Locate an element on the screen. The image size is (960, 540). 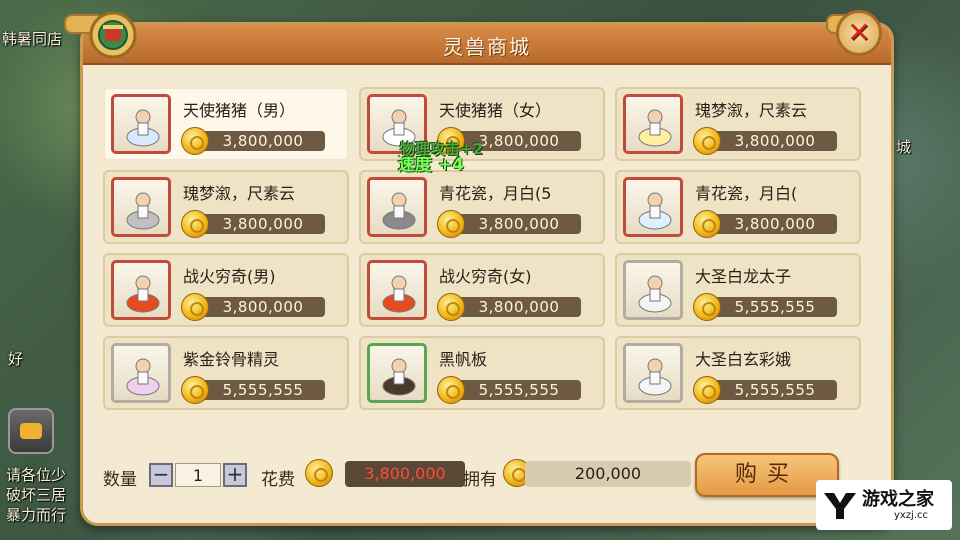
site-watermark: 游戏之家 yxzj.cc is located at coordinates (884, 505).